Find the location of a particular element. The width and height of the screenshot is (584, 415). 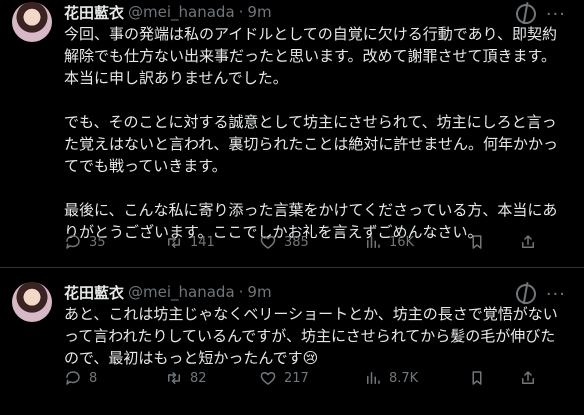

tweet-actions: 35 141 385 16K is located at coordinates (319, 242).